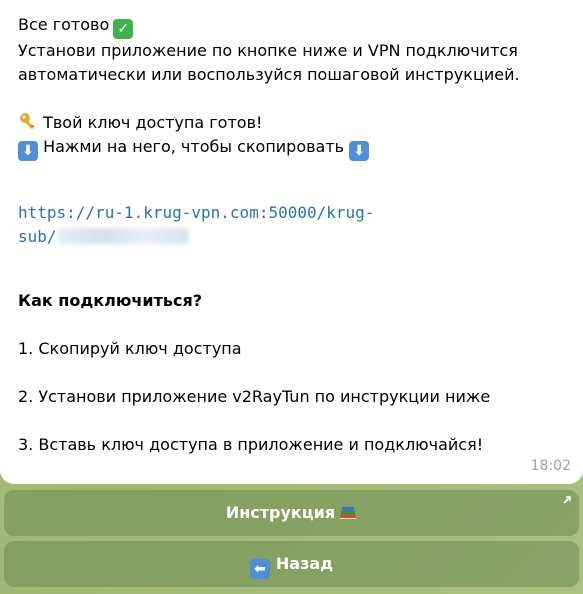  I want to click on key-icon, so click(27, 121).